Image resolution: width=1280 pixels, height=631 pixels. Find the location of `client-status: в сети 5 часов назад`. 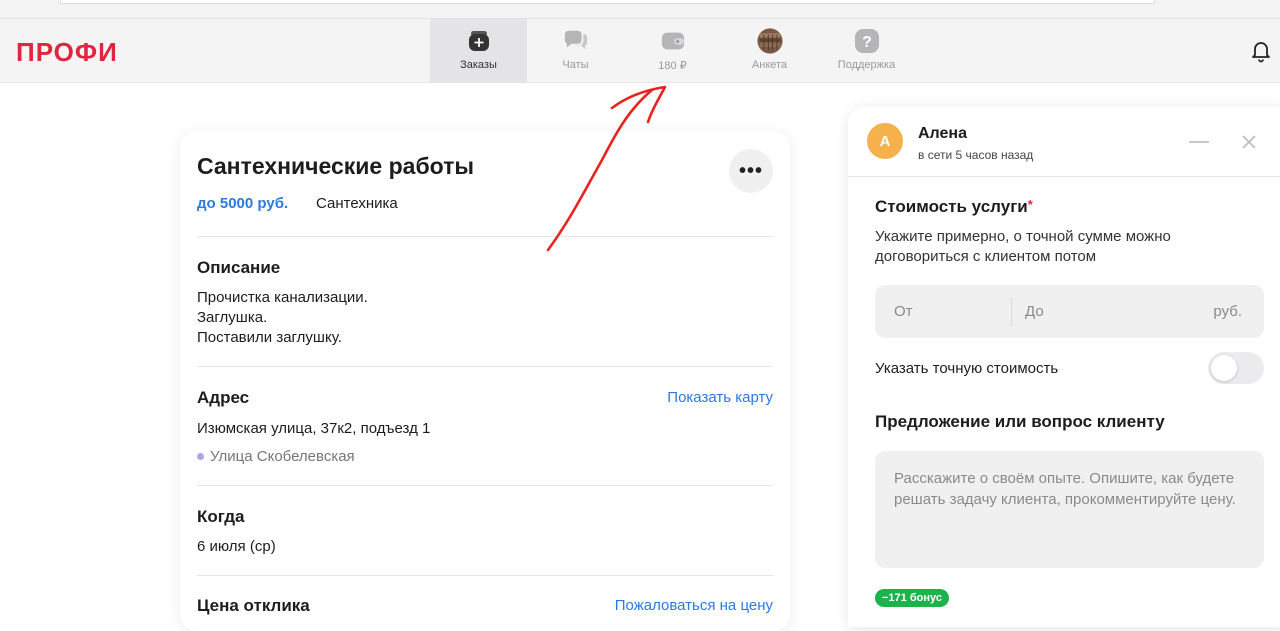

client-status: в сети 5 часов назад is located at coordinates (976, 155).